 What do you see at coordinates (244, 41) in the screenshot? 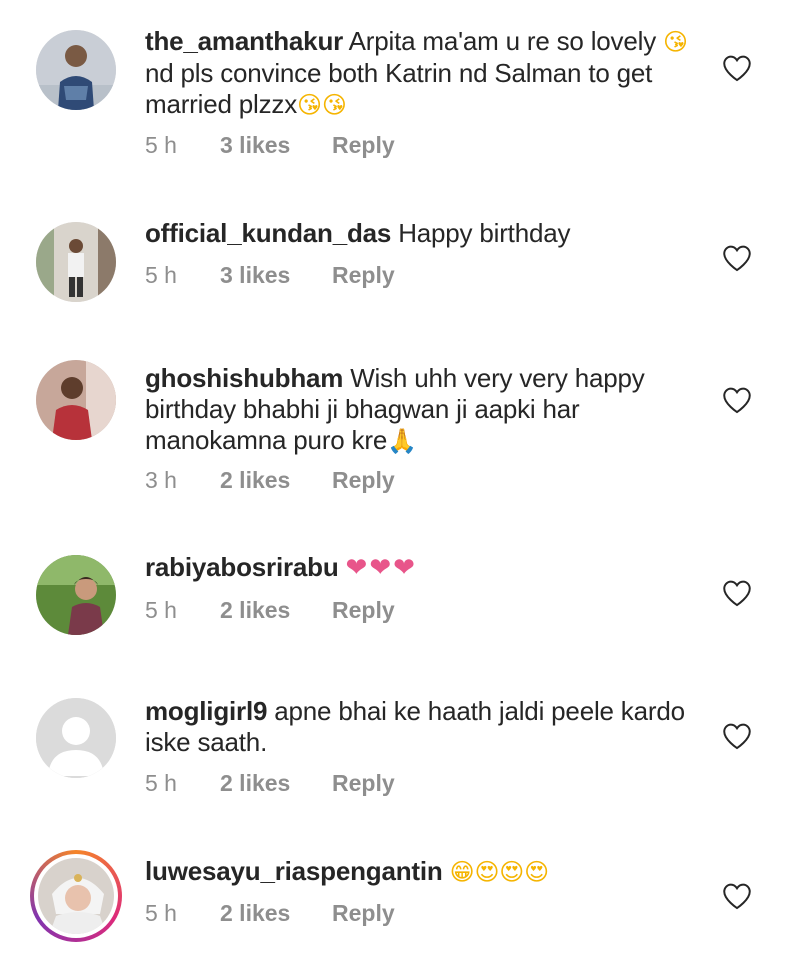
I see `comment-username: the_amanthakur` at bounding box center [244, 41].